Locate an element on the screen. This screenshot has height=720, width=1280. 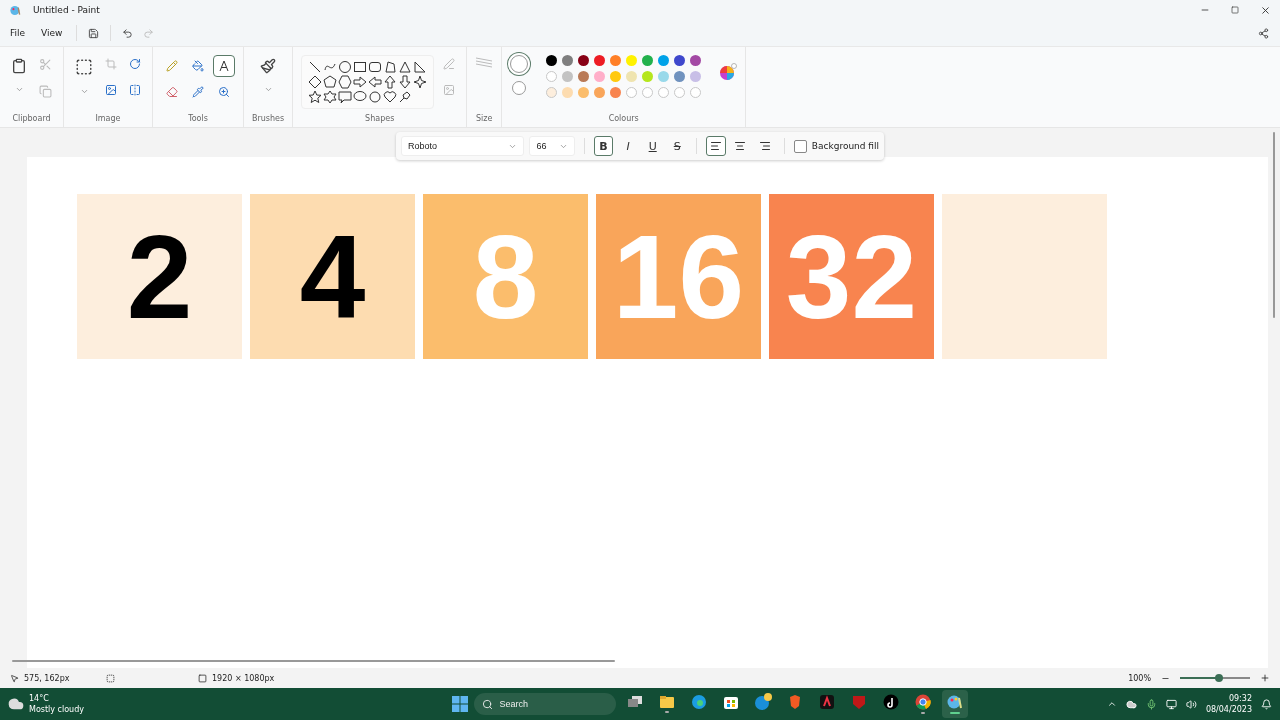
menu-item: View is located at coordinates (52, 33).